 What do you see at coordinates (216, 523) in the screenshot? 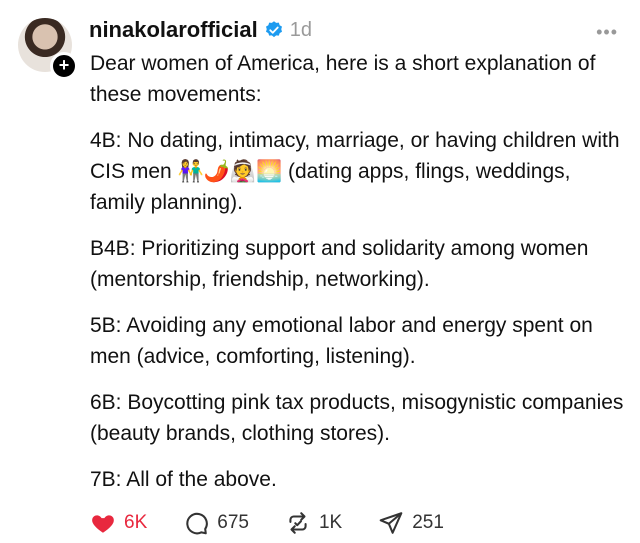
I see `reply-button: 675` at bounding box center [216, 523].